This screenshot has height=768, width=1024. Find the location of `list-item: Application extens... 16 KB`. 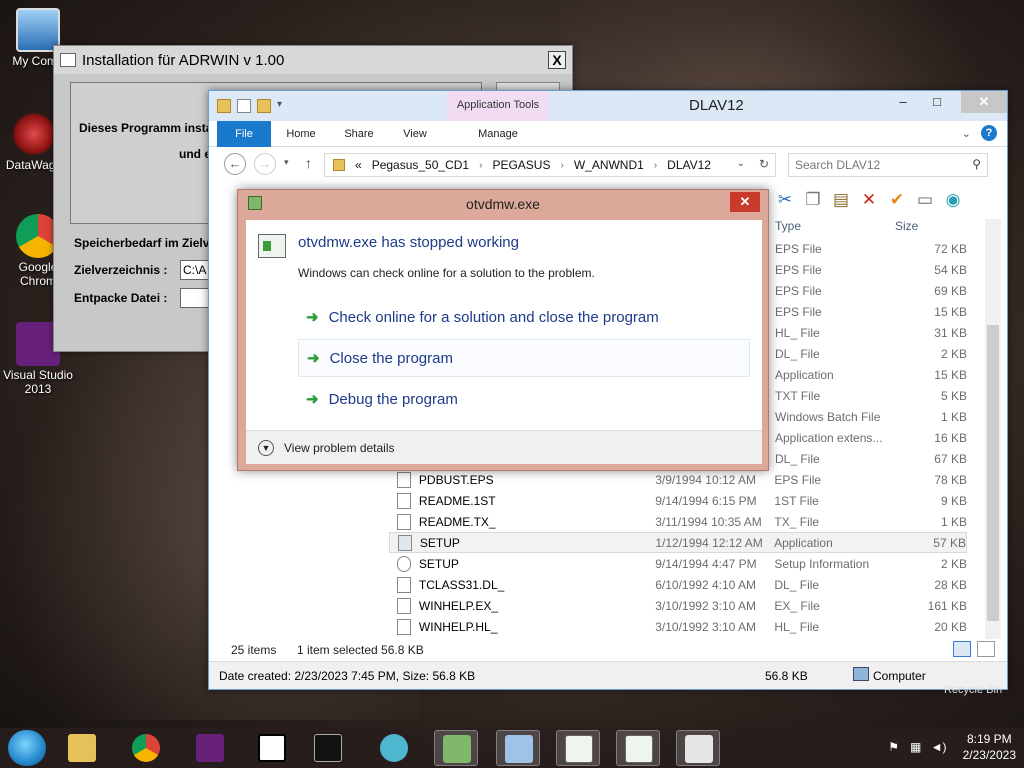

list-item: Application extens... 16 KB is located at coordinates (871, 437).